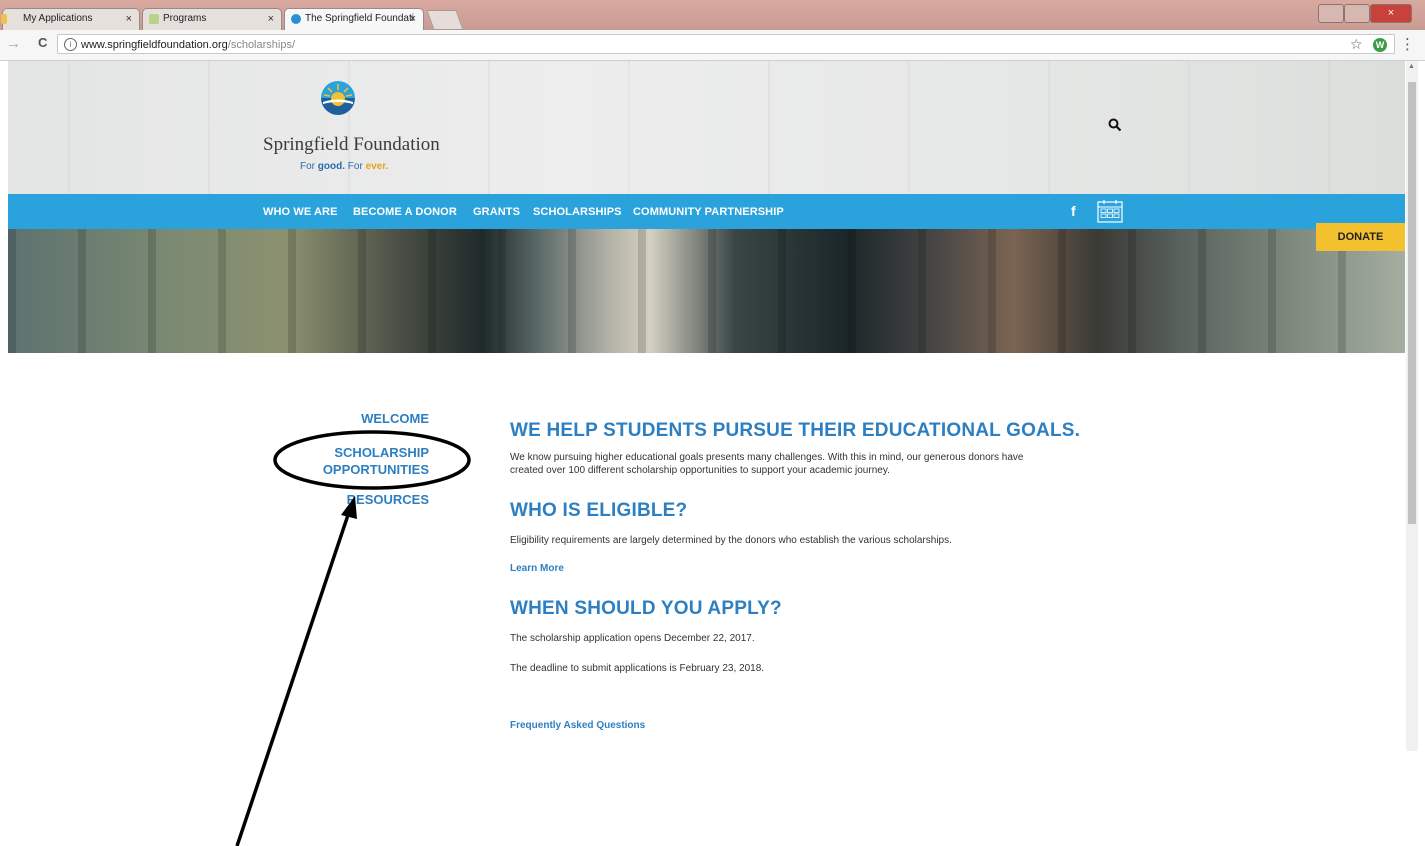 The image size is (1425, 846). I want to click on logo-name: Springfield Foundation, so click(351, 145).